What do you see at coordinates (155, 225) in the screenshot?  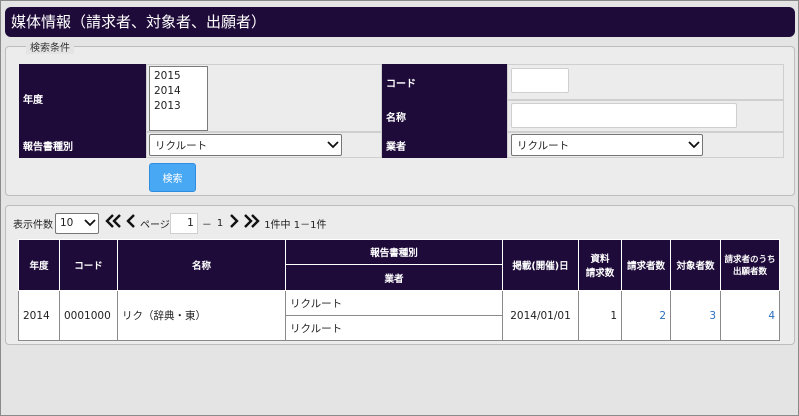 I see `page-label: ページ` at bounding box center [155, 225].